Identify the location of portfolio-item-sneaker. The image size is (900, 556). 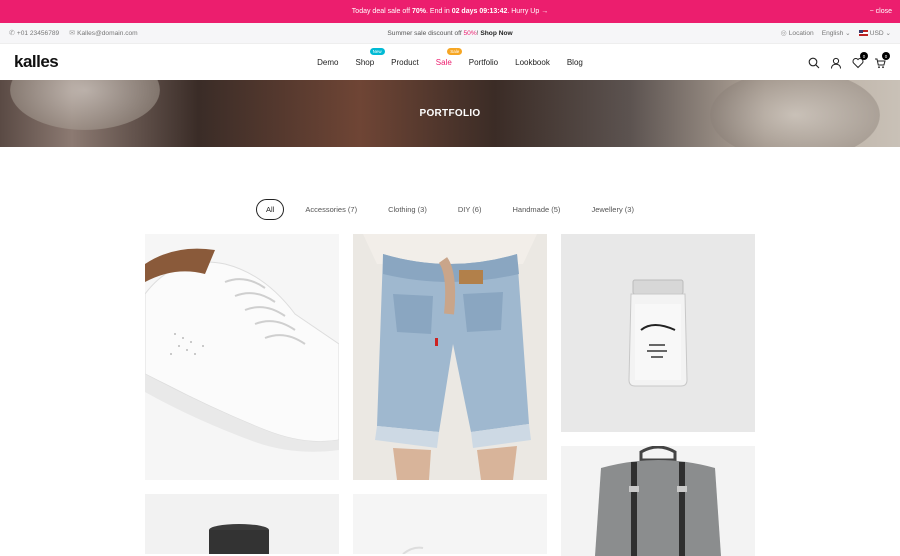
(242, 357).